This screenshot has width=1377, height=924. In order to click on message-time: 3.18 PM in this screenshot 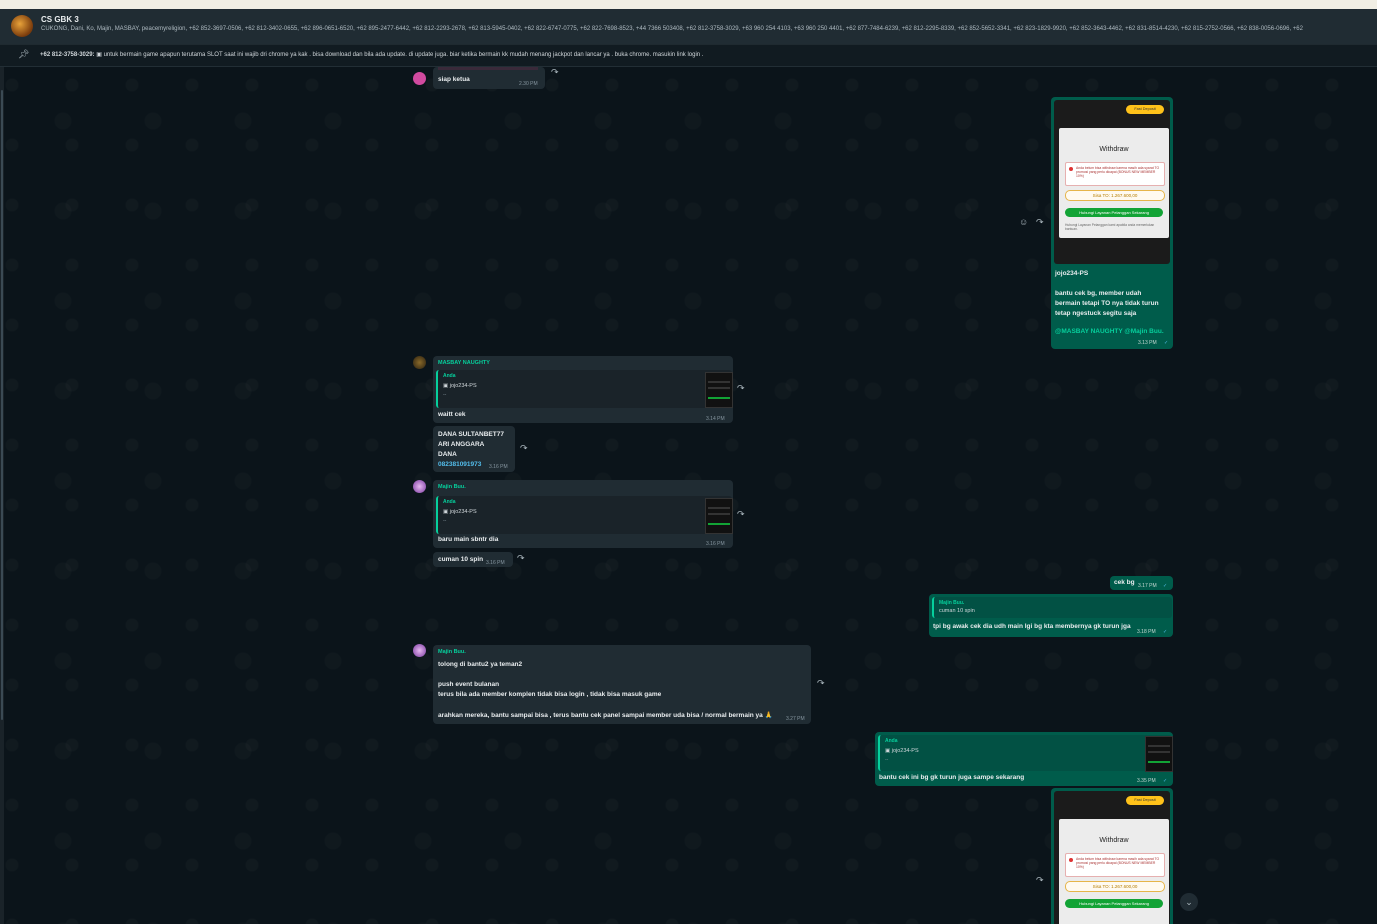, I will do `click(1146, 632)`.